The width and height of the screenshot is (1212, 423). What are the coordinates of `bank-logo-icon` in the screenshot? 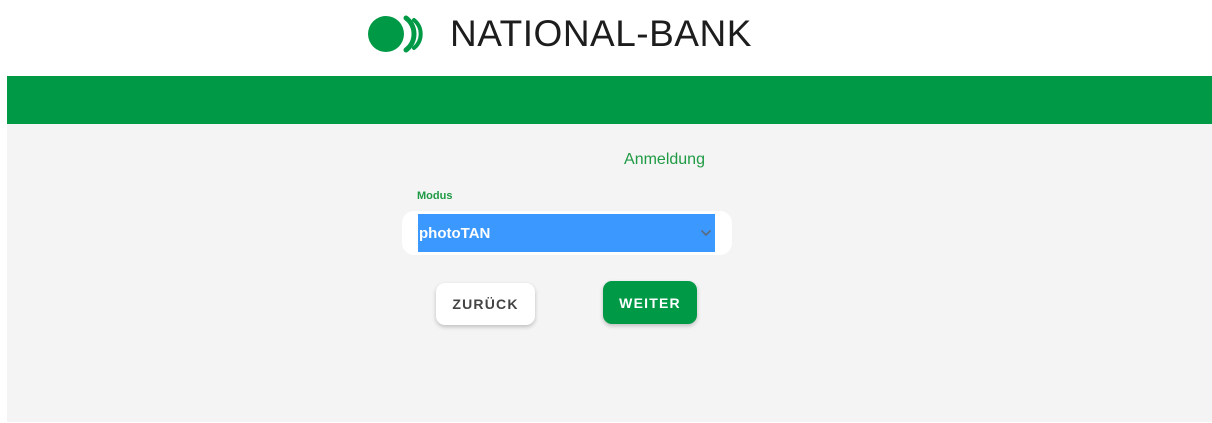 It's located at (395, 34).